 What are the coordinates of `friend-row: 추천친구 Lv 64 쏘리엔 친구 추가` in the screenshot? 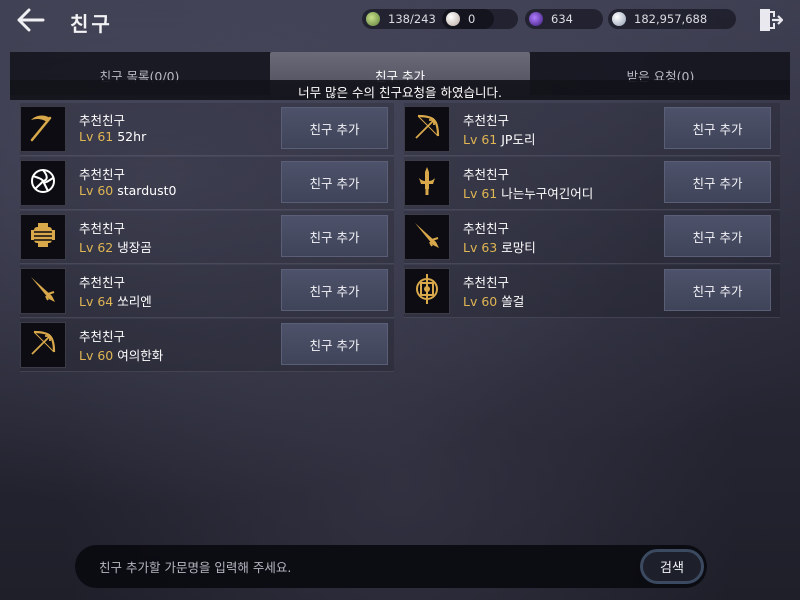 It's located at (207, 291).